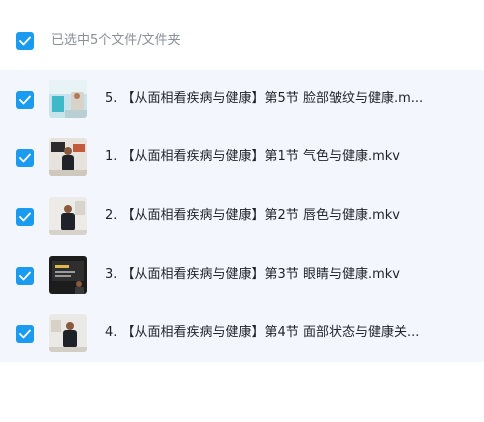 This screenshot has width=484, height=422. What do you see at coordinates (116, 40) in the screenshot?
I see `selection-count-text: 已选中5个文件/文件夹` at bounding box center [116, 40].